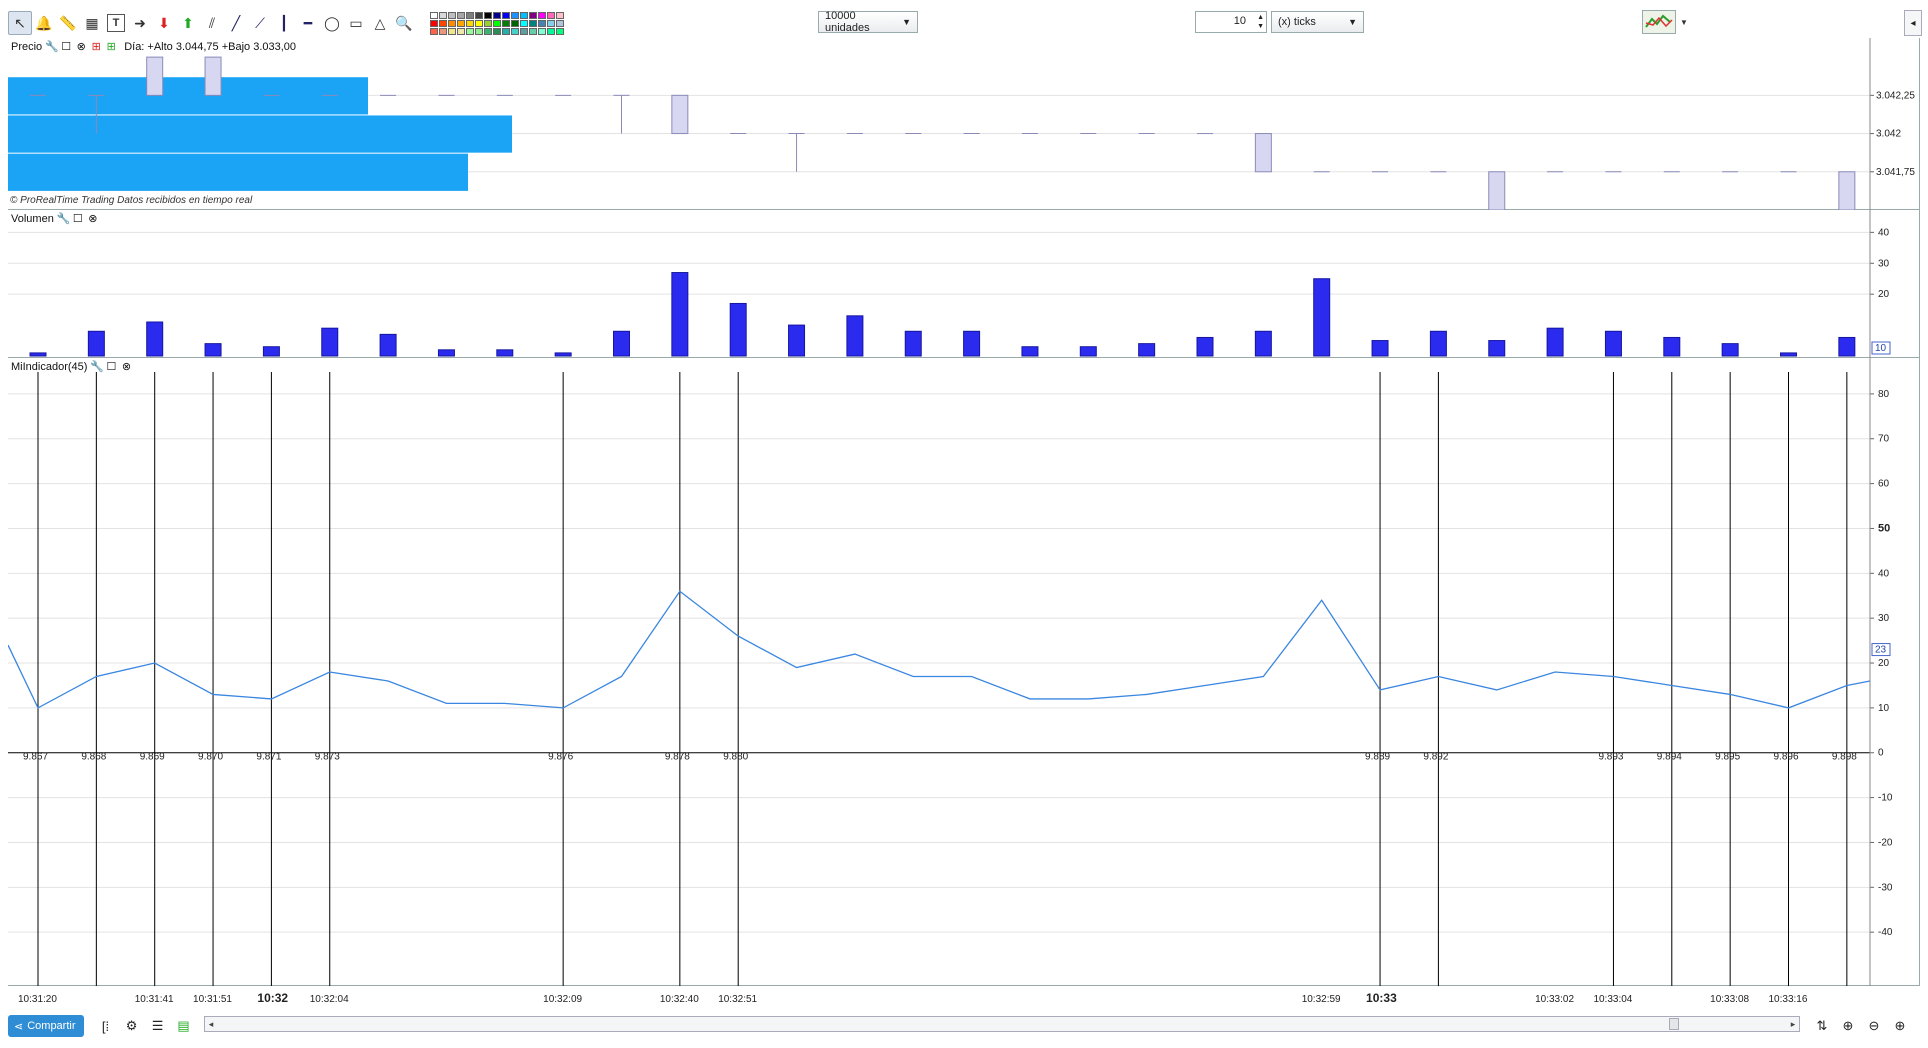  I want to click on grid-view-icon: ▤, so click(184, 1026).